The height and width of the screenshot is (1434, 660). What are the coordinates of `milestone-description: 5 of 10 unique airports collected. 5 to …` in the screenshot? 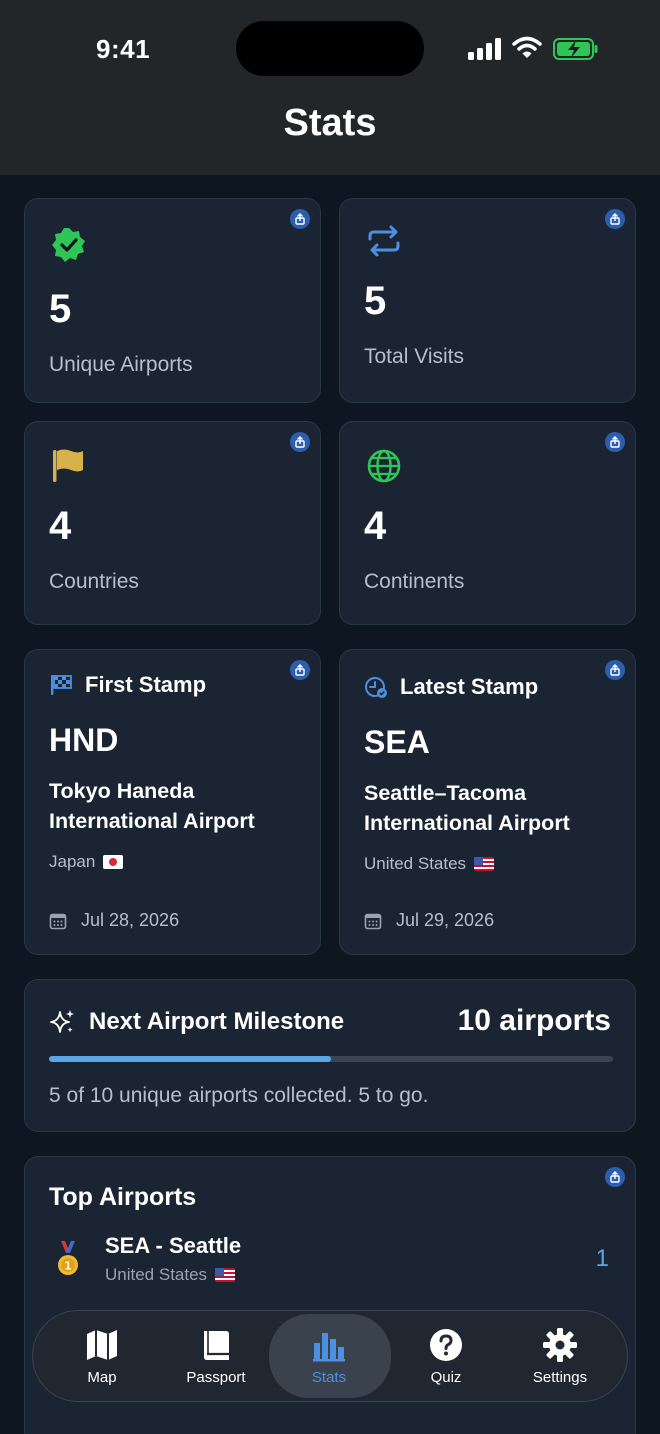 It's located at (239, 1095).